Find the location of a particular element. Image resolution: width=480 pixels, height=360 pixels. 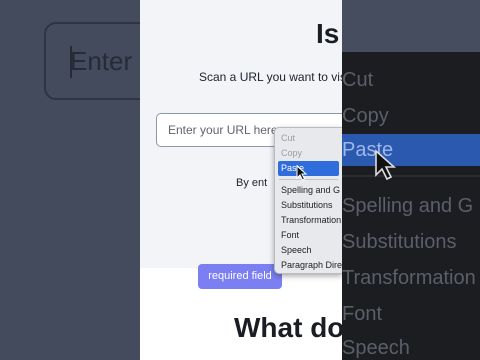

zoomed-menu-item-copy: Copy is located at coordinates (365, 116).